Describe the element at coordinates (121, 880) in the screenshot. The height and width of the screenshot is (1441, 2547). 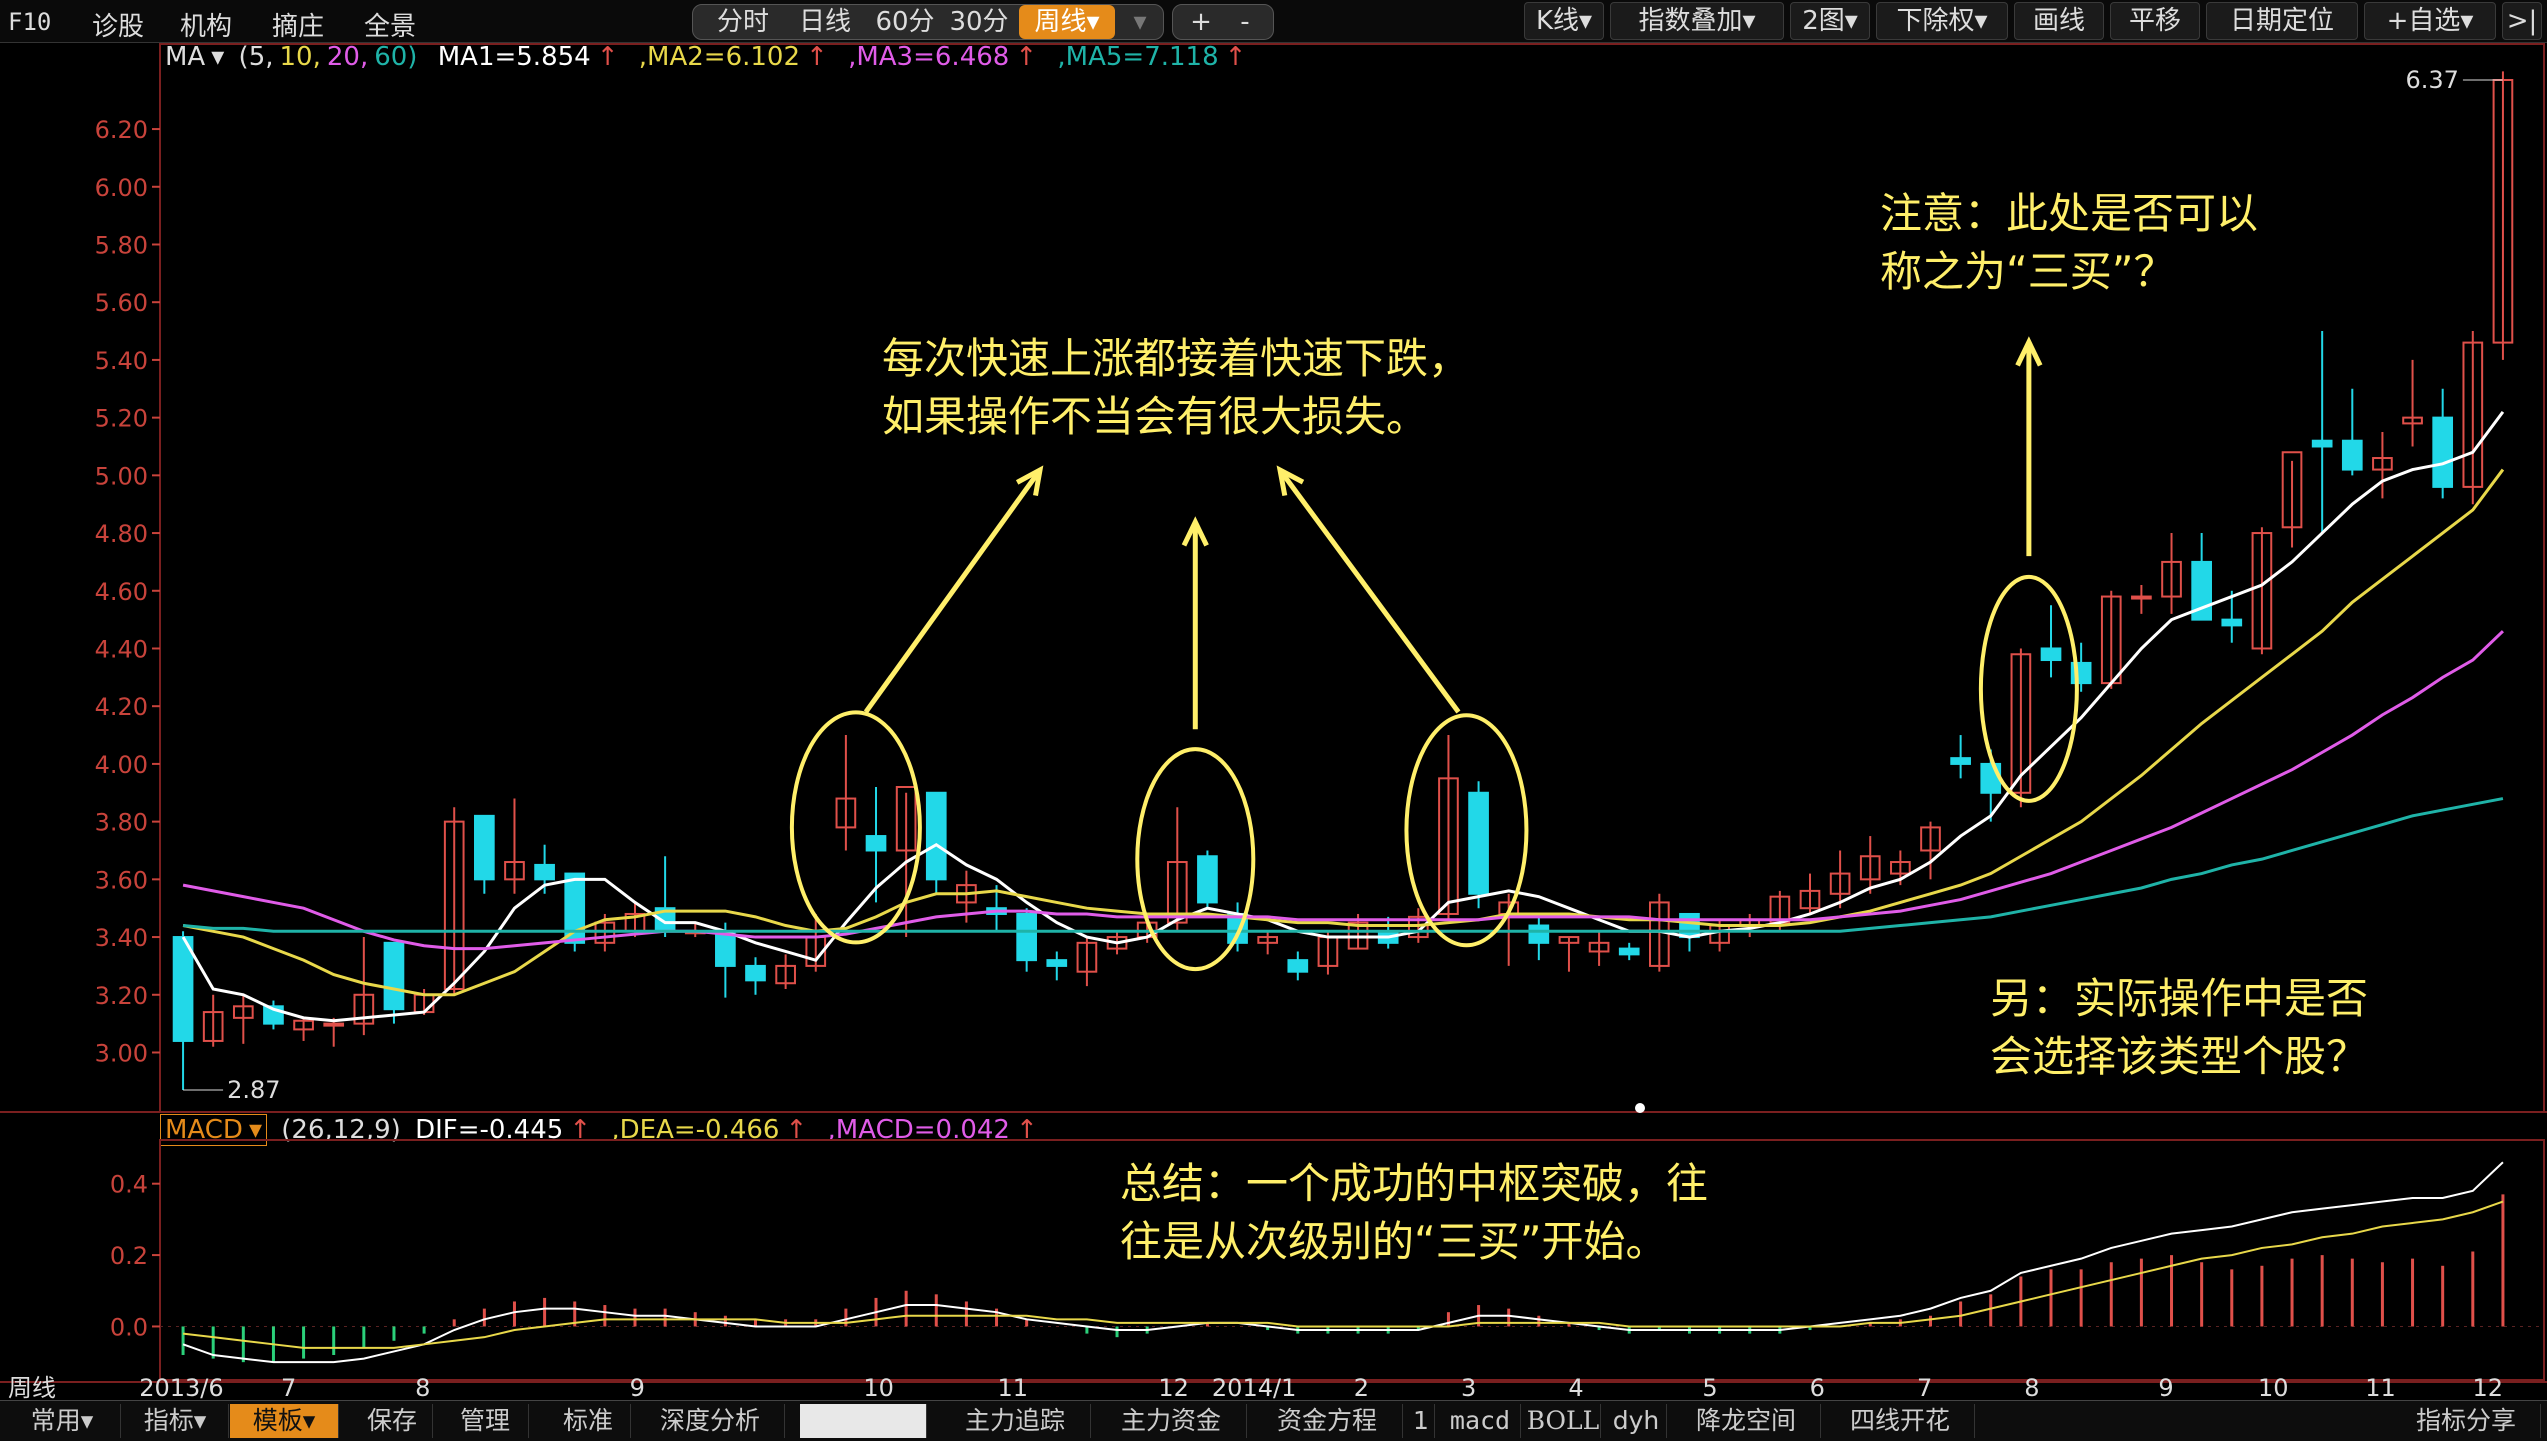
I see `y-tick-label: 3.60` at that location.